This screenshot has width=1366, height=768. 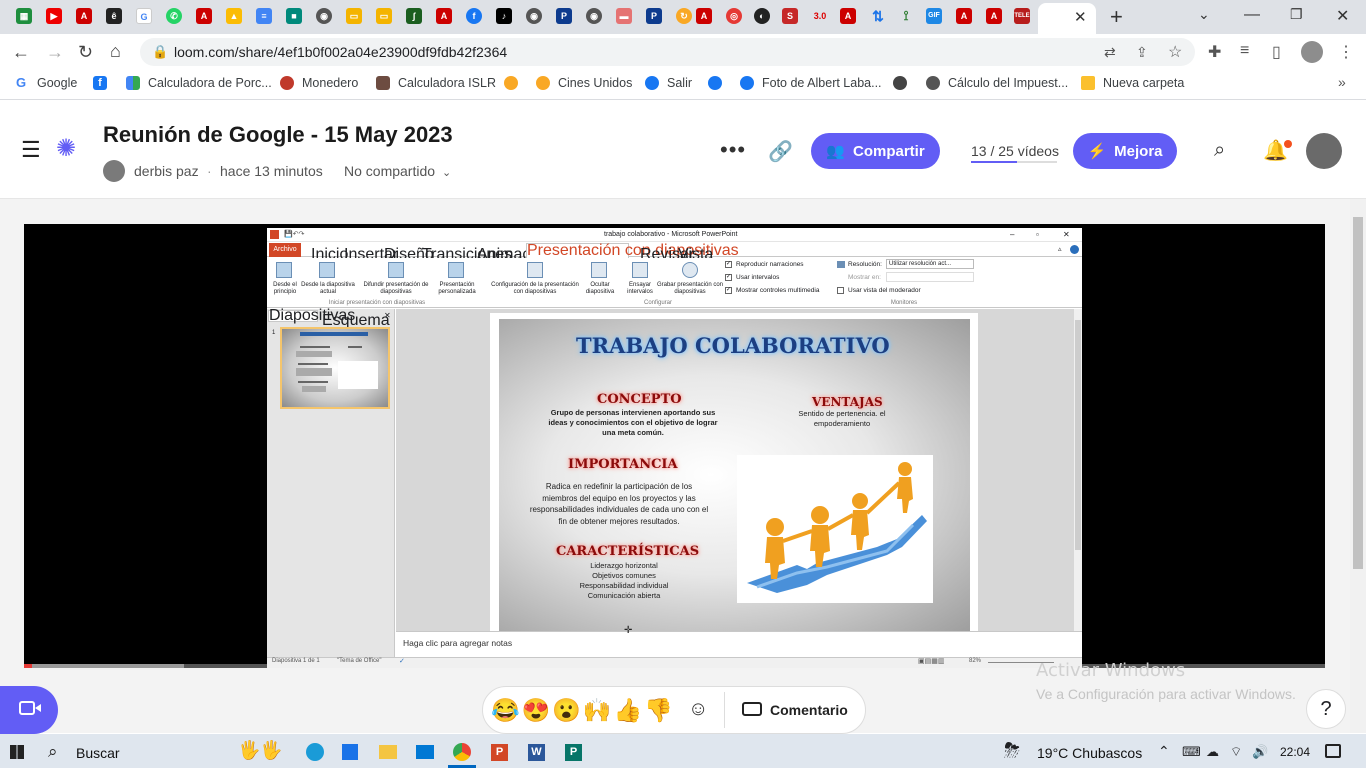 I want to click on ppt-tab-presentacion: Presentación con diapositivas, so click(x=632, y=251).